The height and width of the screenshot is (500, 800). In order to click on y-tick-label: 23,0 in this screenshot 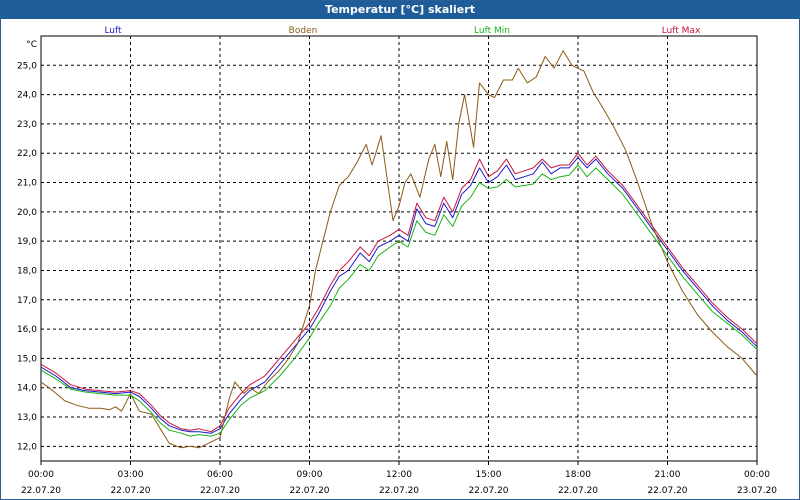, I will do `click(27, 125)`.